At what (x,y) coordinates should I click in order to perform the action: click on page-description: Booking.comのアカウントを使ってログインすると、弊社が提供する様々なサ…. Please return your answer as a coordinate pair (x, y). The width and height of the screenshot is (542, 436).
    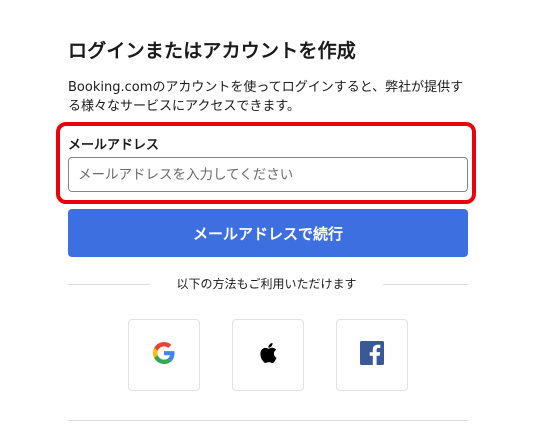
    Looking at the image, I should click on (266, 97).